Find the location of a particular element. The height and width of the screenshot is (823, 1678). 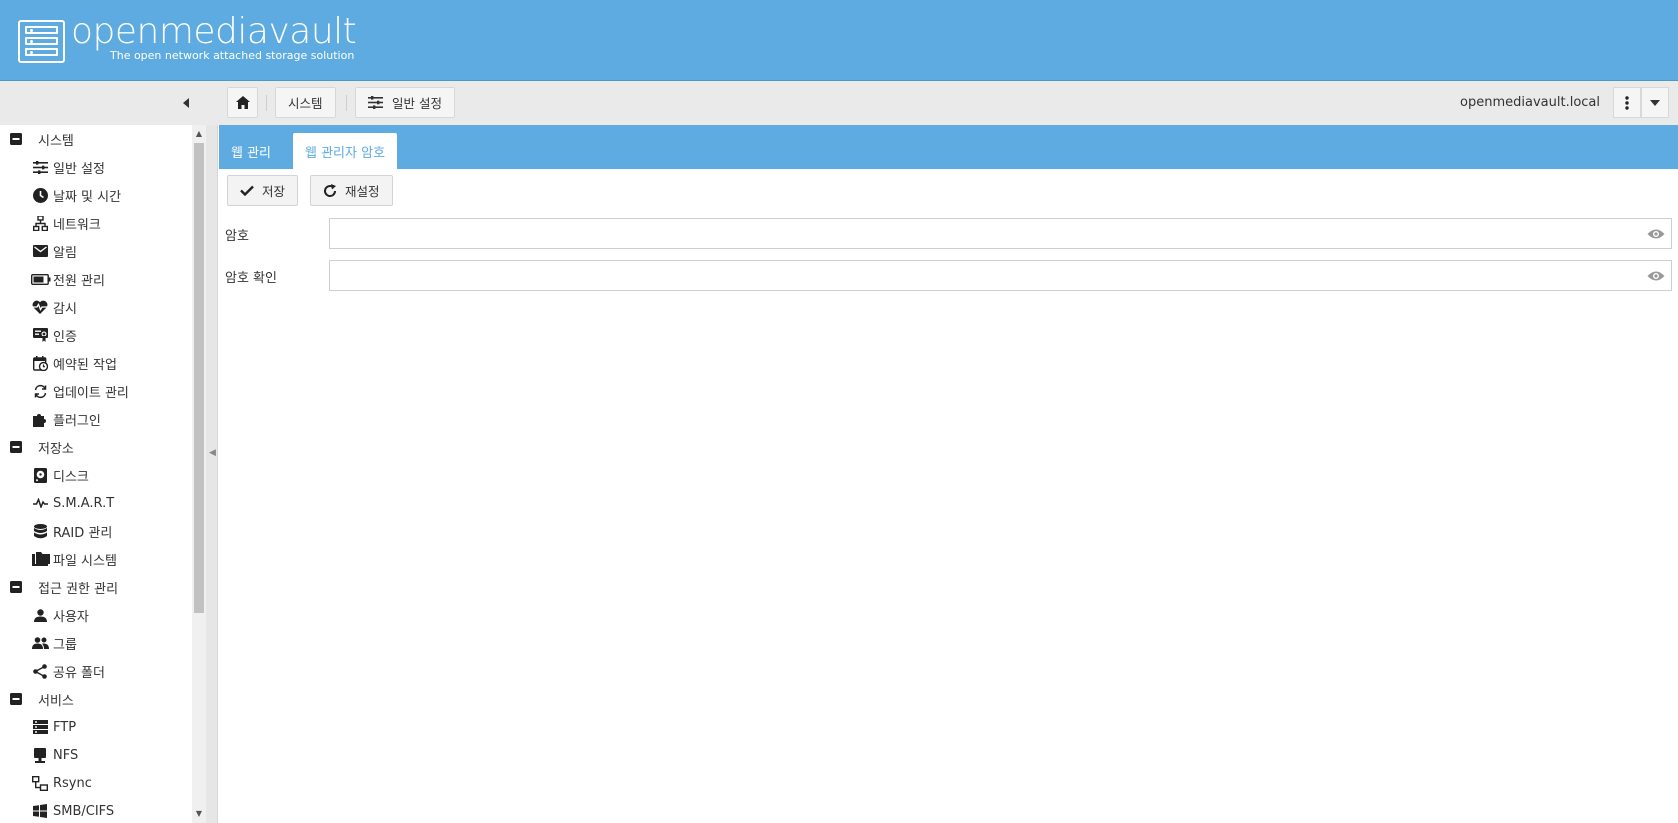

sidebar-item-rsync: Rsync is located at coordinates (95, 783).